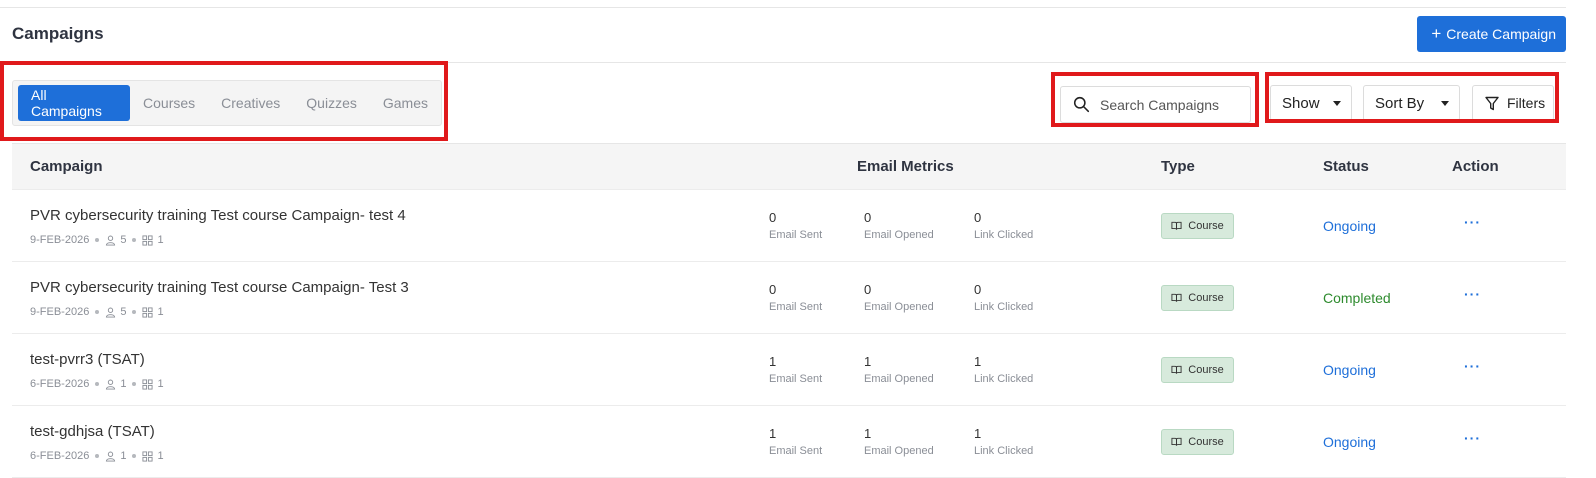 The height and width of the screenshot is (478, 1596). I want to click on funnel-icon, so click(1492, 103).